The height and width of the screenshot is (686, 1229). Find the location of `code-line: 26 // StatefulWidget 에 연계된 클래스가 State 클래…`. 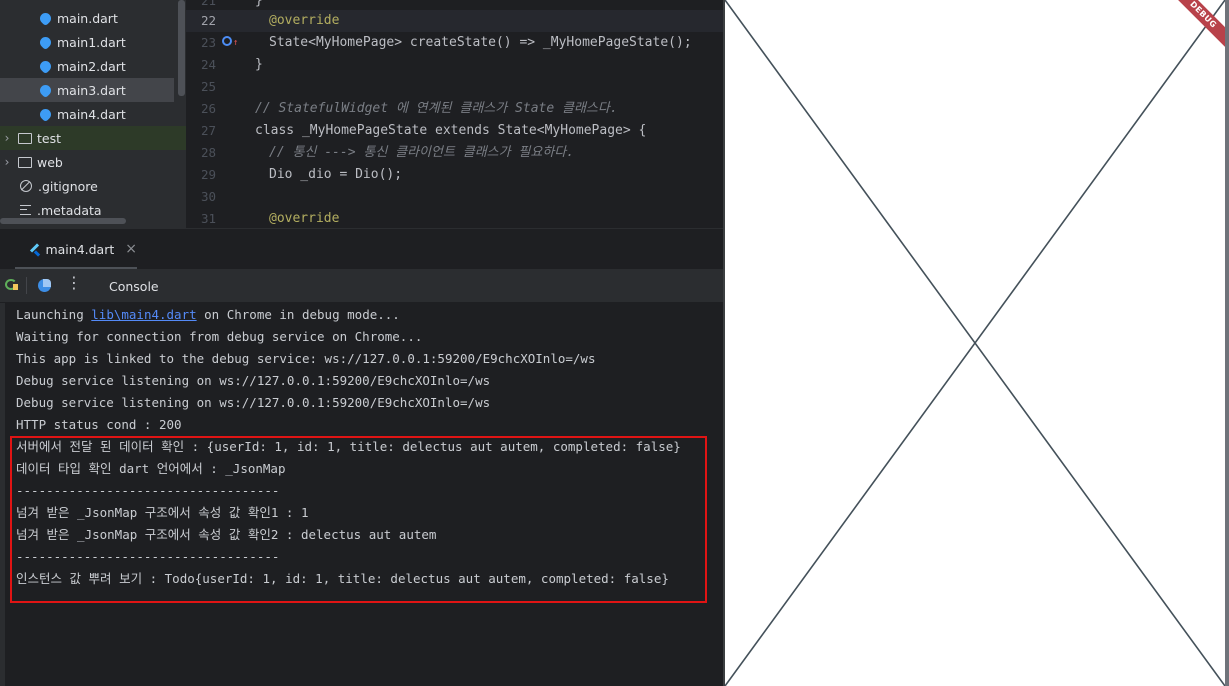

code-line: 26 // StatefulWidget 에 연계된 클래스가 State 클래… is located at coordinates (454, 109).